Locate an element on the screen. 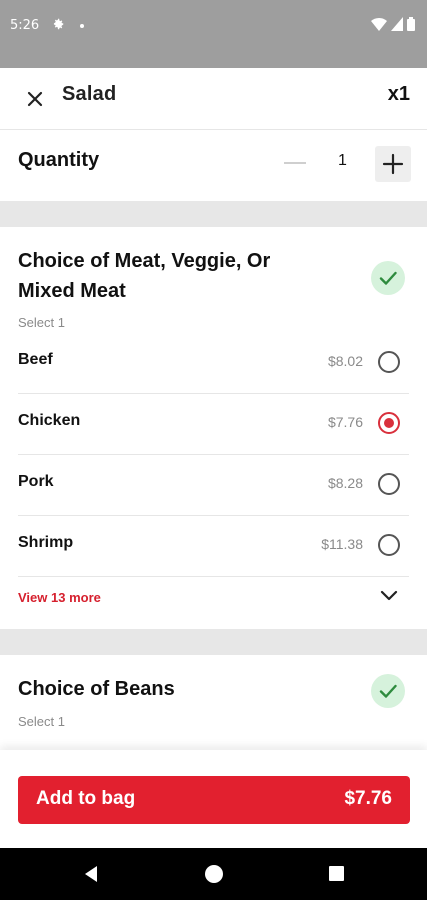 This screenshot has width=427, height=900. view-more-link: View 13 more is located at coordinates (59, 597).